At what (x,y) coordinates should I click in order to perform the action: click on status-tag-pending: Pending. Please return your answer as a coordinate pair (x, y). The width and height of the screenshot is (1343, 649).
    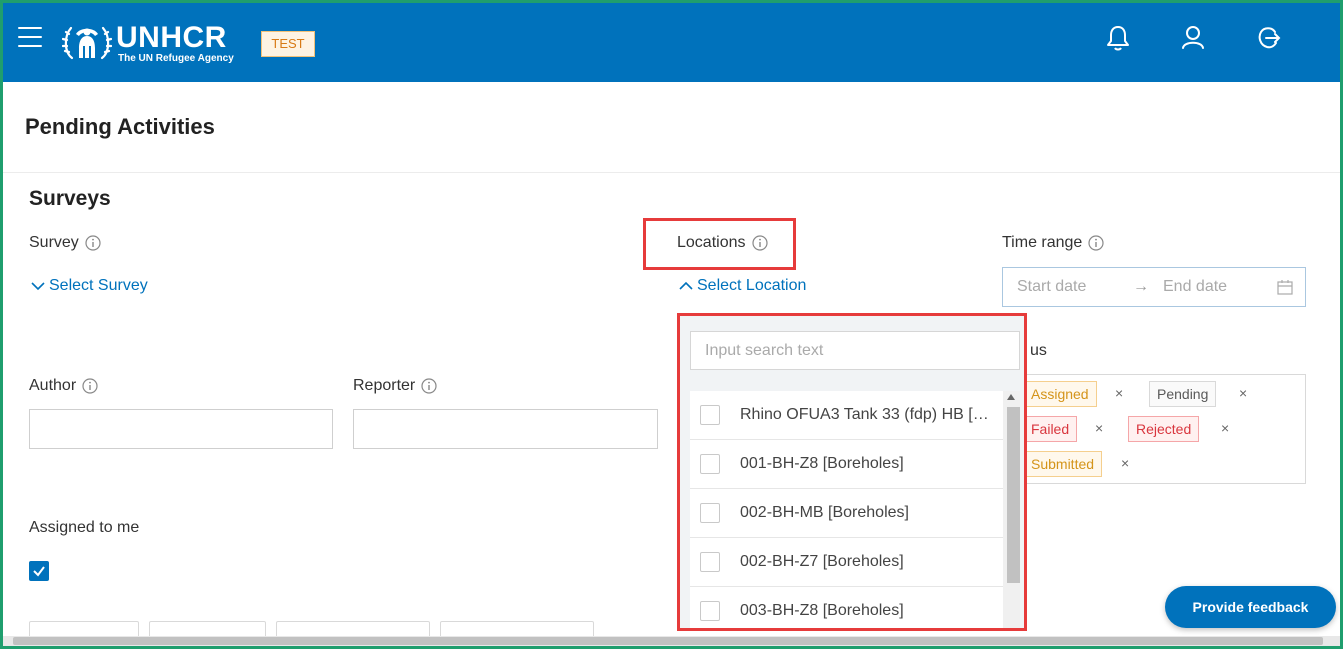
    Looking at the image, I should click on (1183, 394).